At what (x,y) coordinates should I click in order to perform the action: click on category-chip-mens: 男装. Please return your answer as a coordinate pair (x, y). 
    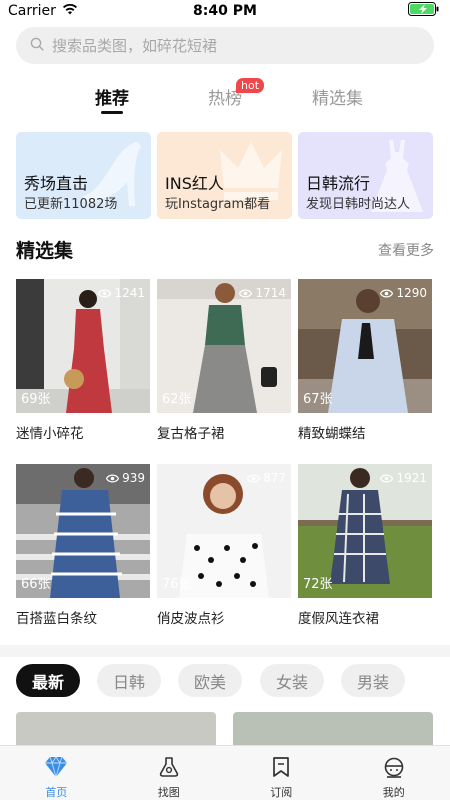
    Looking at the image, I should click on (373, 680).